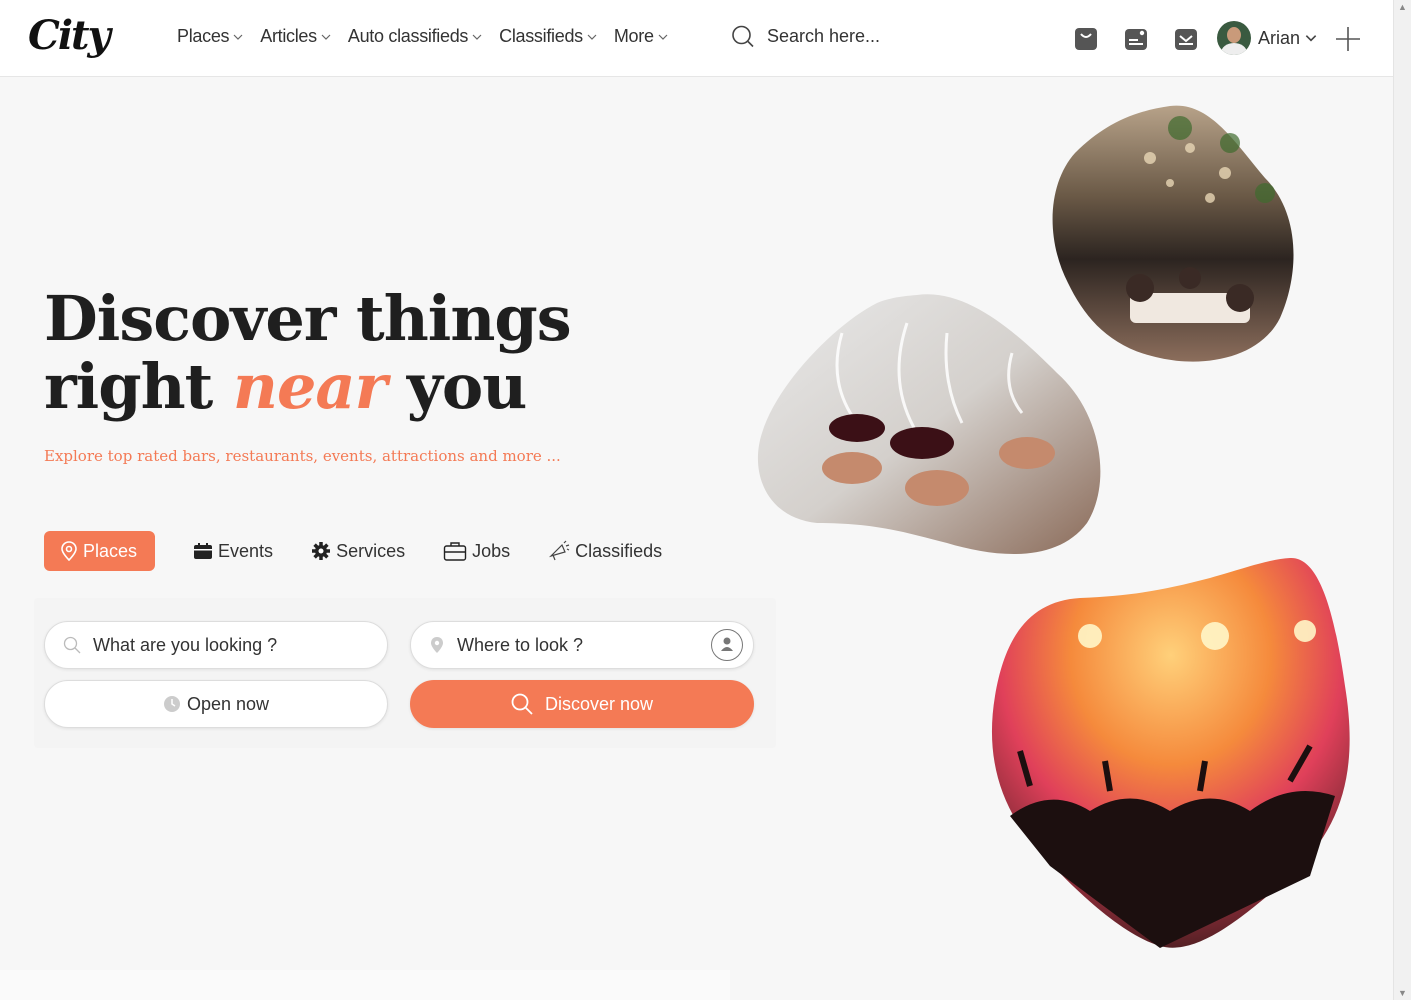  I want to click on location-pin-icon, so click(437, 645).